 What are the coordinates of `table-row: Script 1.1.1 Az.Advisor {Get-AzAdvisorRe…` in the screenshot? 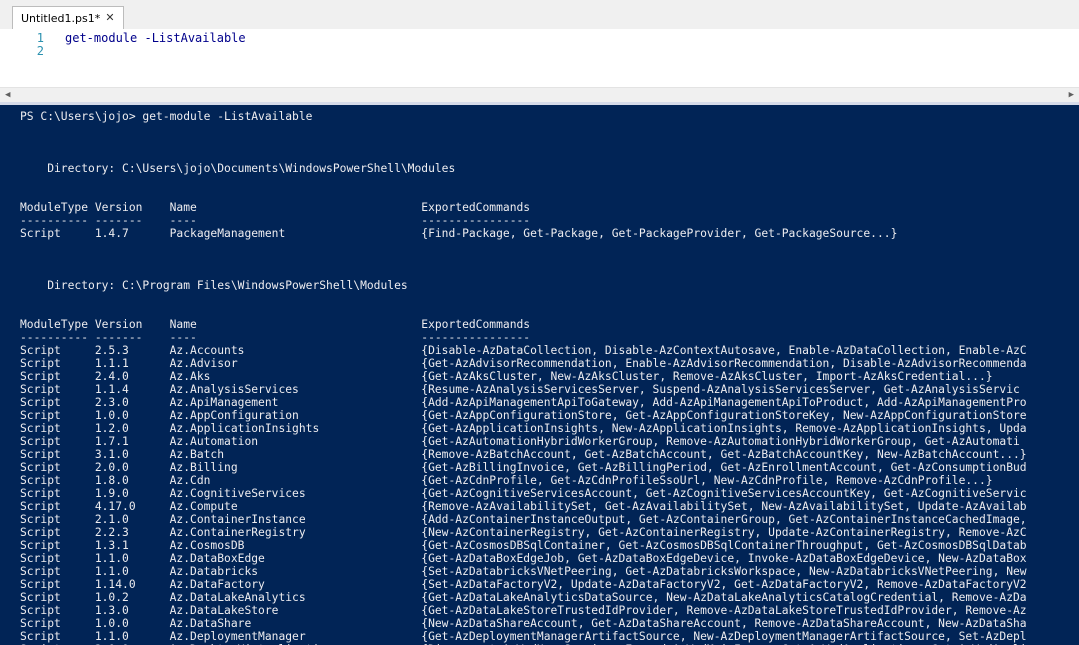 It's located at (523, 363).